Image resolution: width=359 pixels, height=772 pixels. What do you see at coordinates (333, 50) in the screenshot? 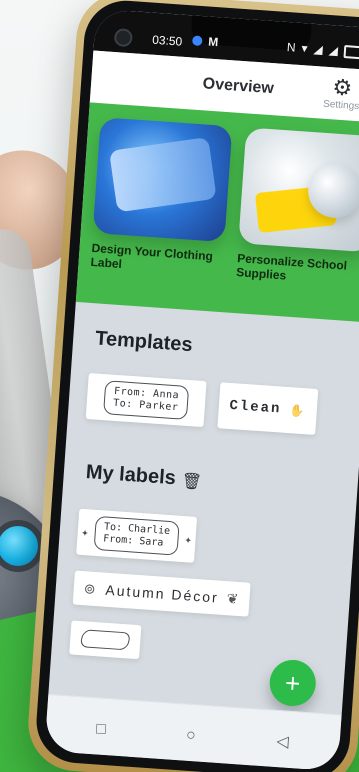
I see `signal-icon-2: ◢` at bounding box center [333, 50].